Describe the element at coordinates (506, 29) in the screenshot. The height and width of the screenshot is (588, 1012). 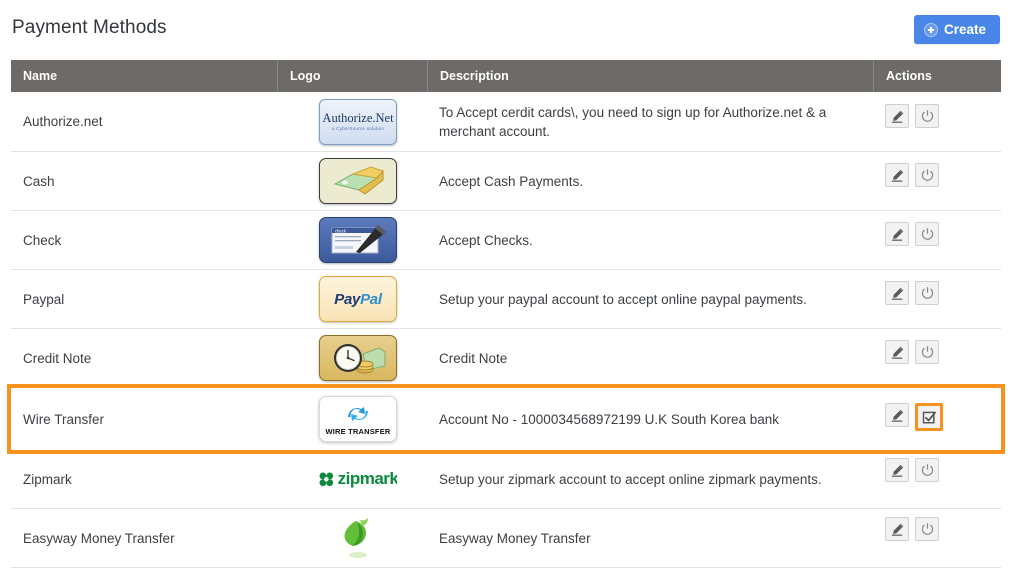
I see `page-header: Payment Methods Create` at that location.